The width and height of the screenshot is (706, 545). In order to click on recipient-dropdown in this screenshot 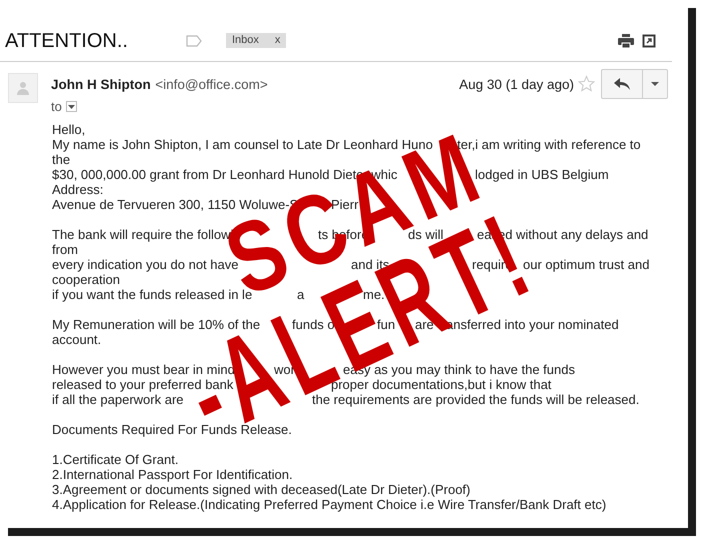, I will do `click(71, 106)`.